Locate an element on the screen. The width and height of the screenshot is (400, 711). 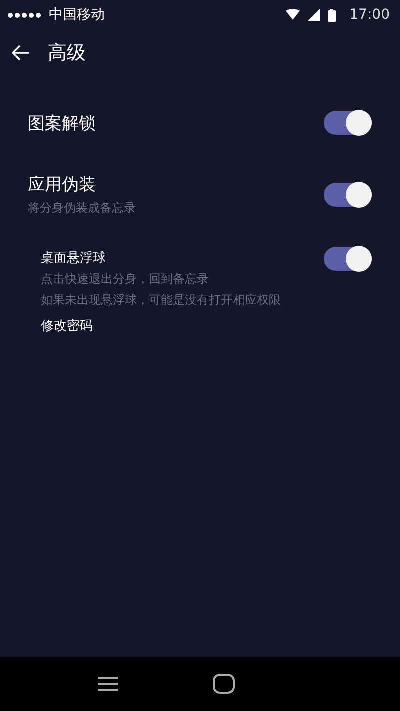
cell-signal-icon is located at coordinates (314, 15).